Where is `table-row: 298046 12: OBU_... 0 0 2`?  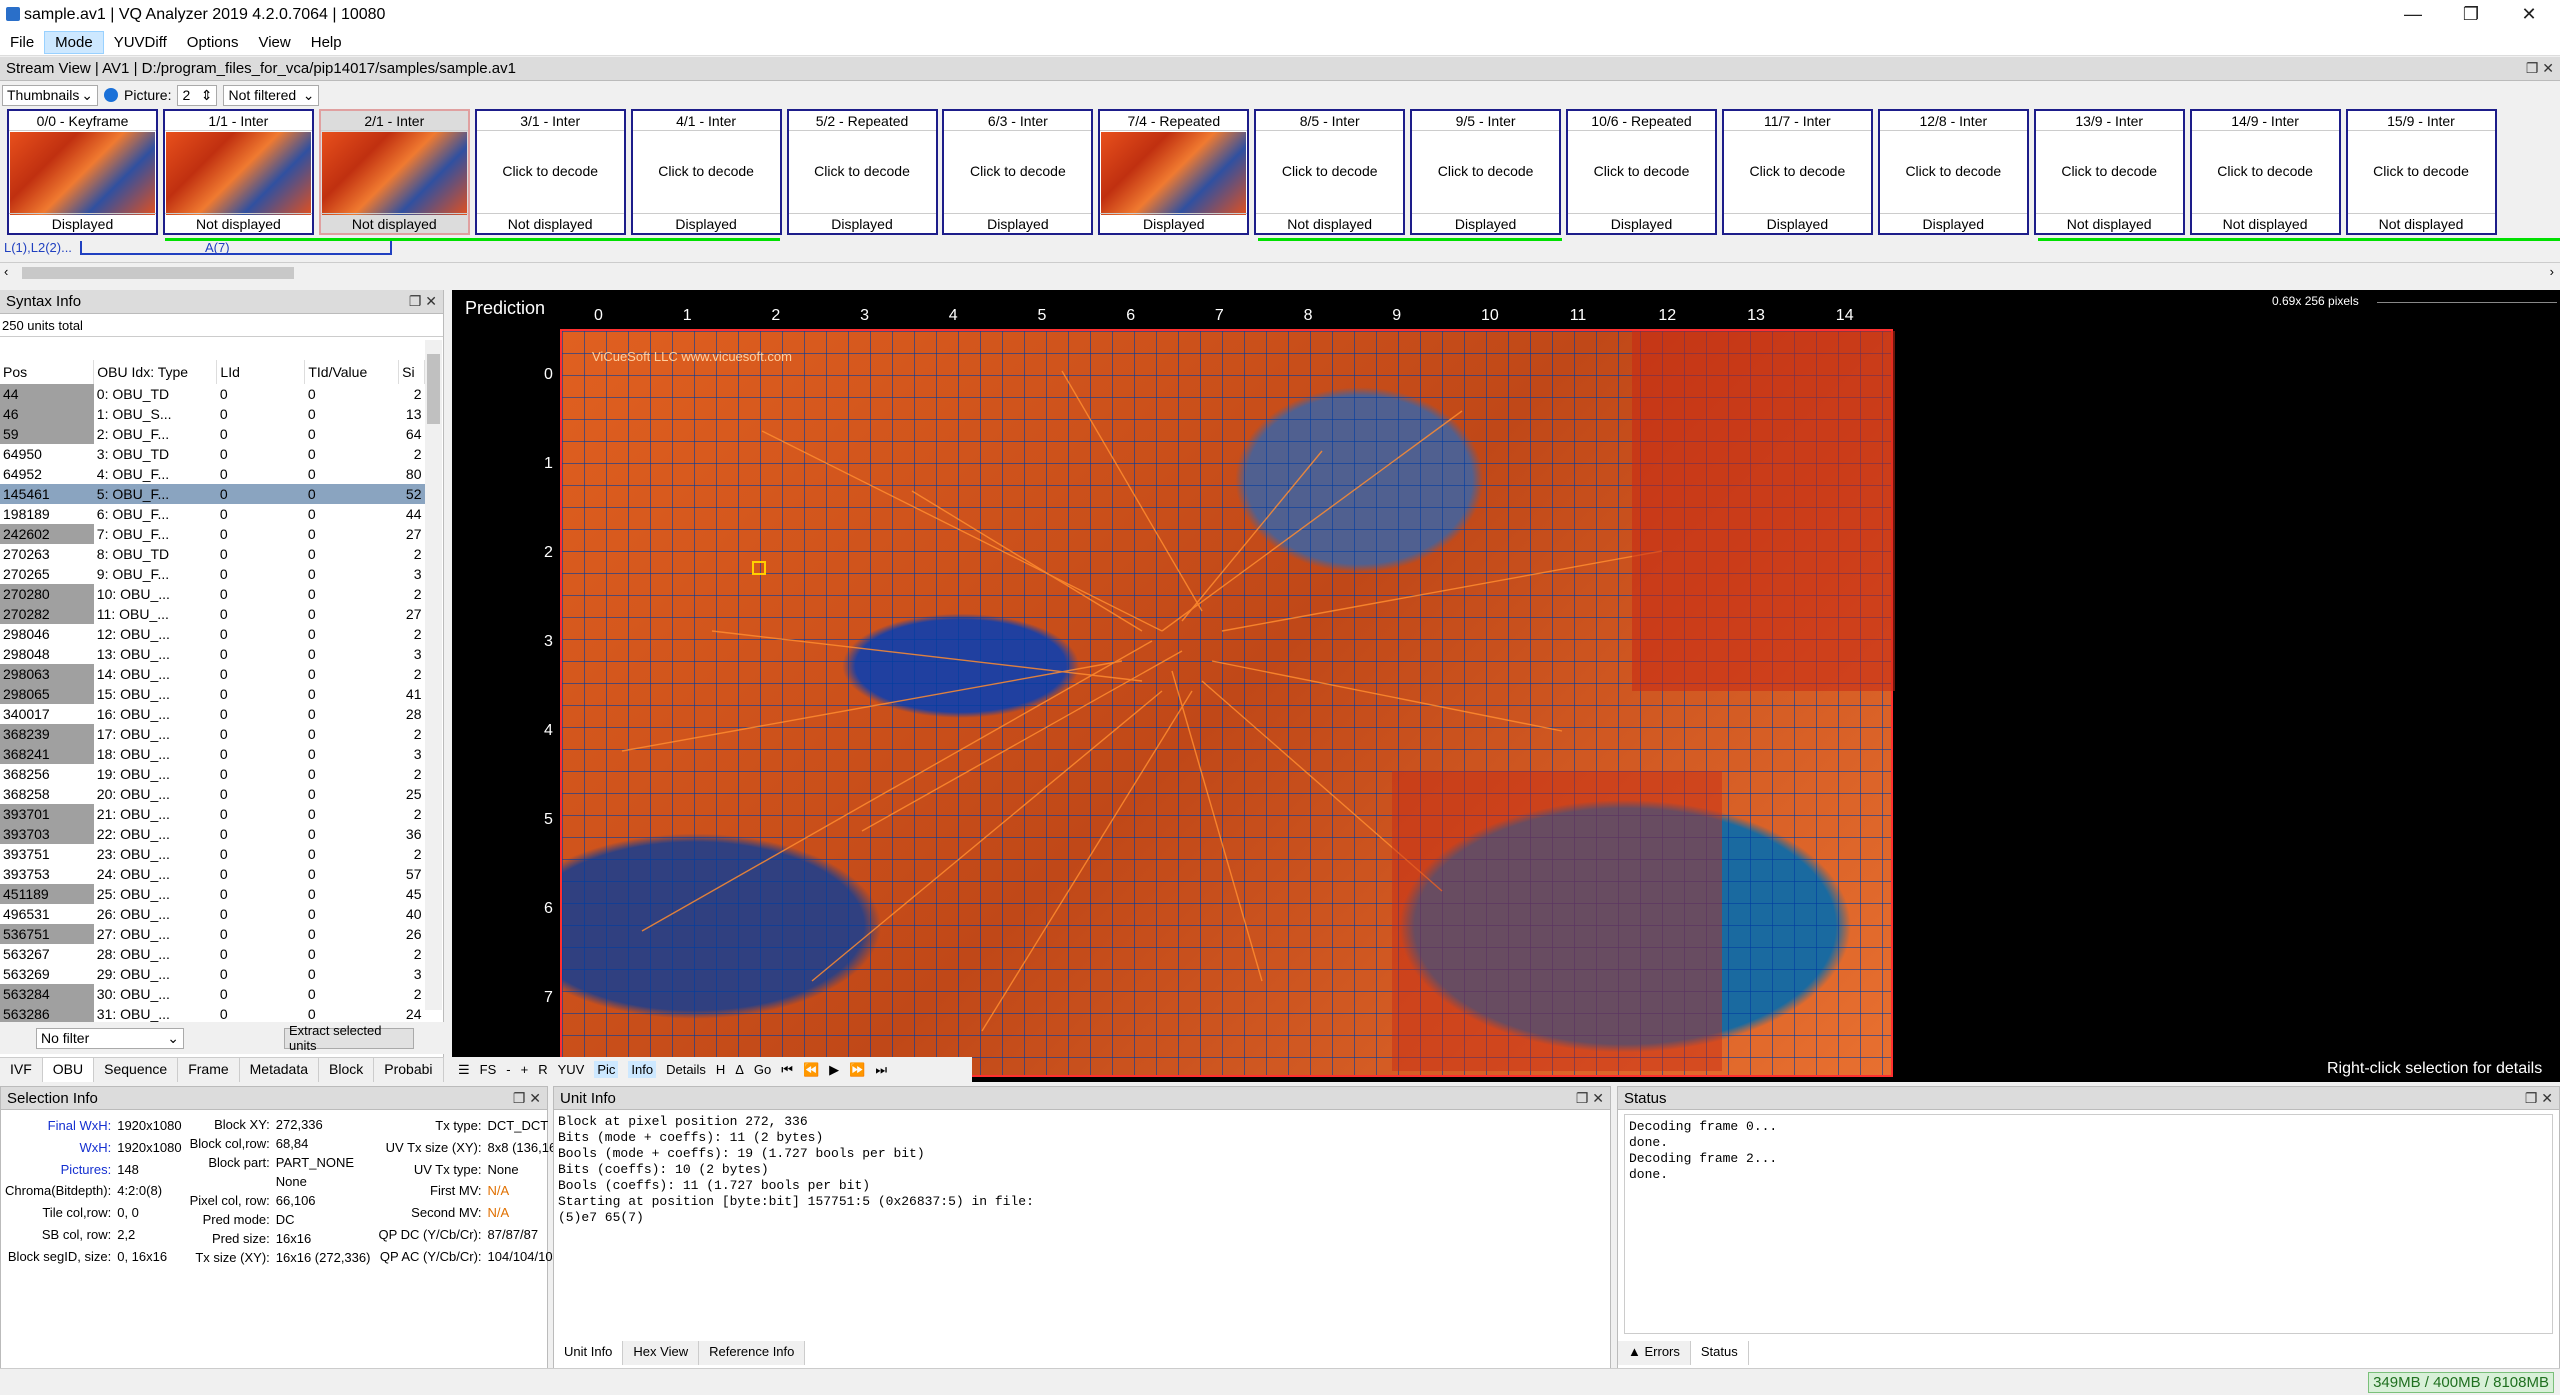
table-row: 298046 12: OBU_... 0 0 2 is located at coordinates (212, 634).